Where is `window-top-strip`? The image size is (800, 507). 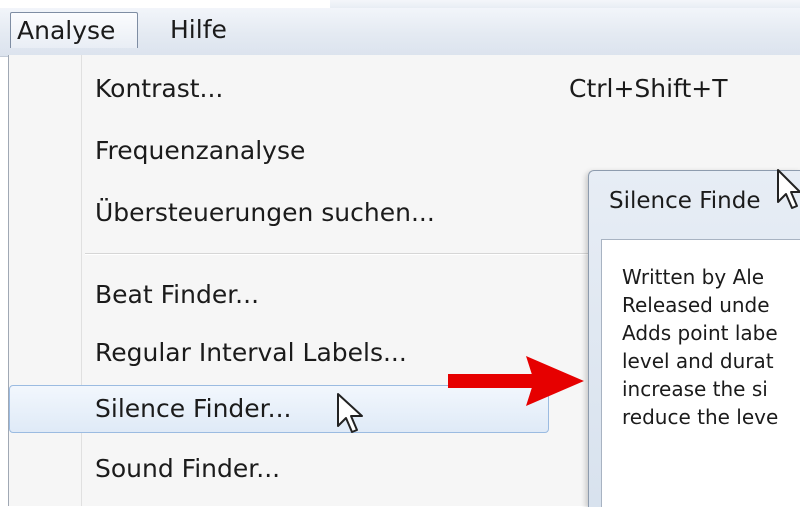
window-top-strip is located at coordinates (400, 4).